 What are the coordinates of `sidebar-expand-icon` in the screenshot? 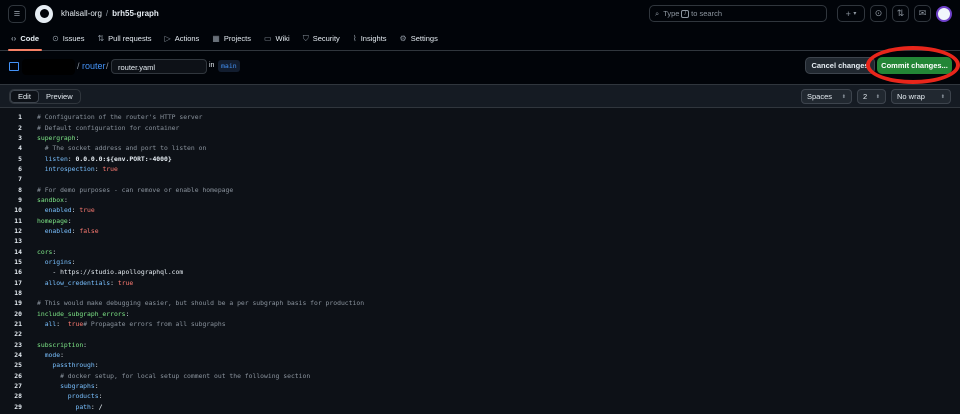 It's located at (14, 66).